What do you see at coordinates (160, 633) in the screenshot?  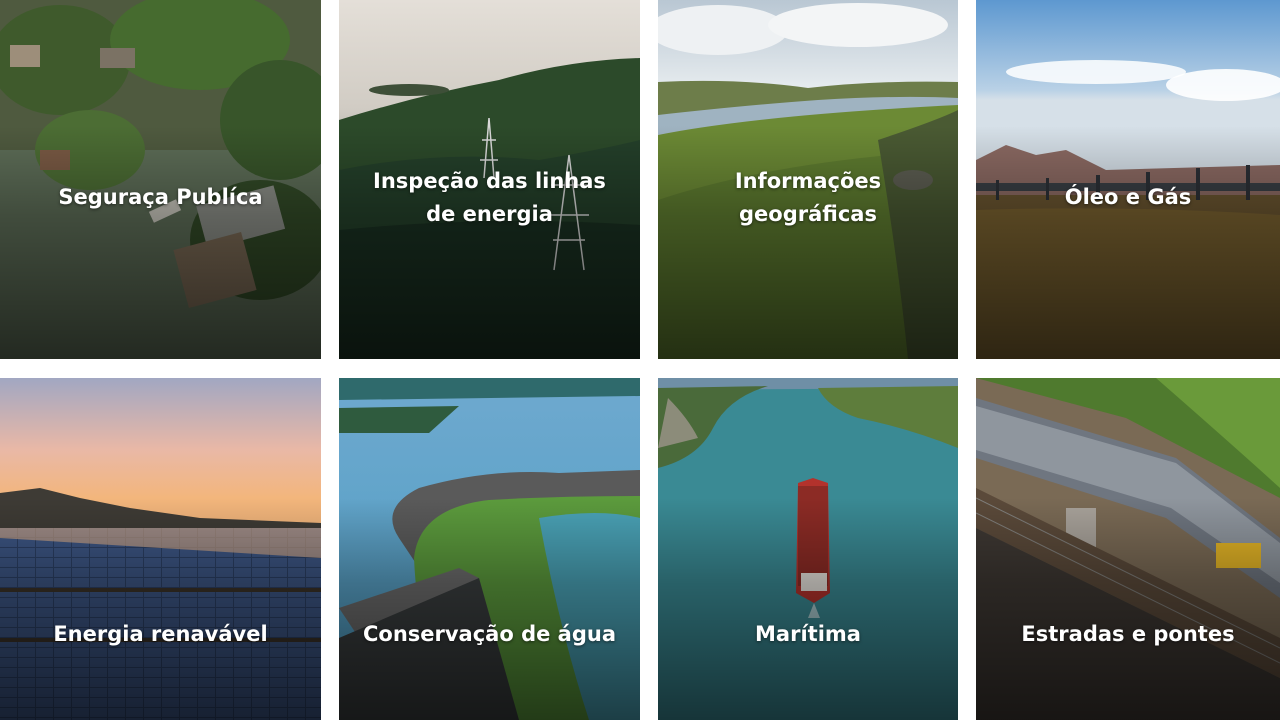 I see `tile-label: Energia renavável` at bounding box center [160, 633].